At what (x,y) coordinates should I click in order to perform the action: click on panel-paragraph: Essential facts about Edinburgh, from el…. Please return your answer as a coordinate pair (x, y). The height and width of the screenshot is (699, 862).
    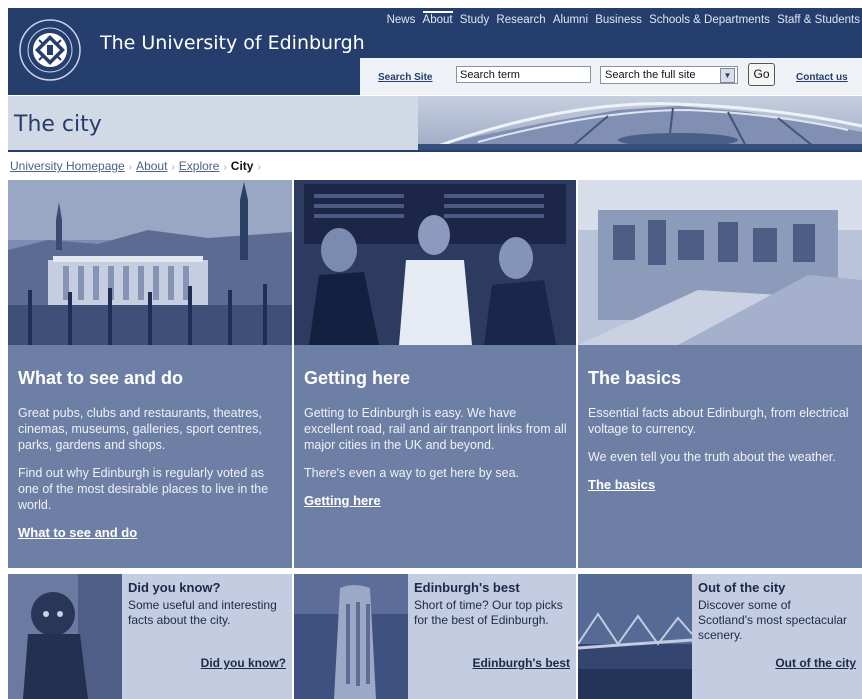
    Looking at the image, I should click on (718, 421).